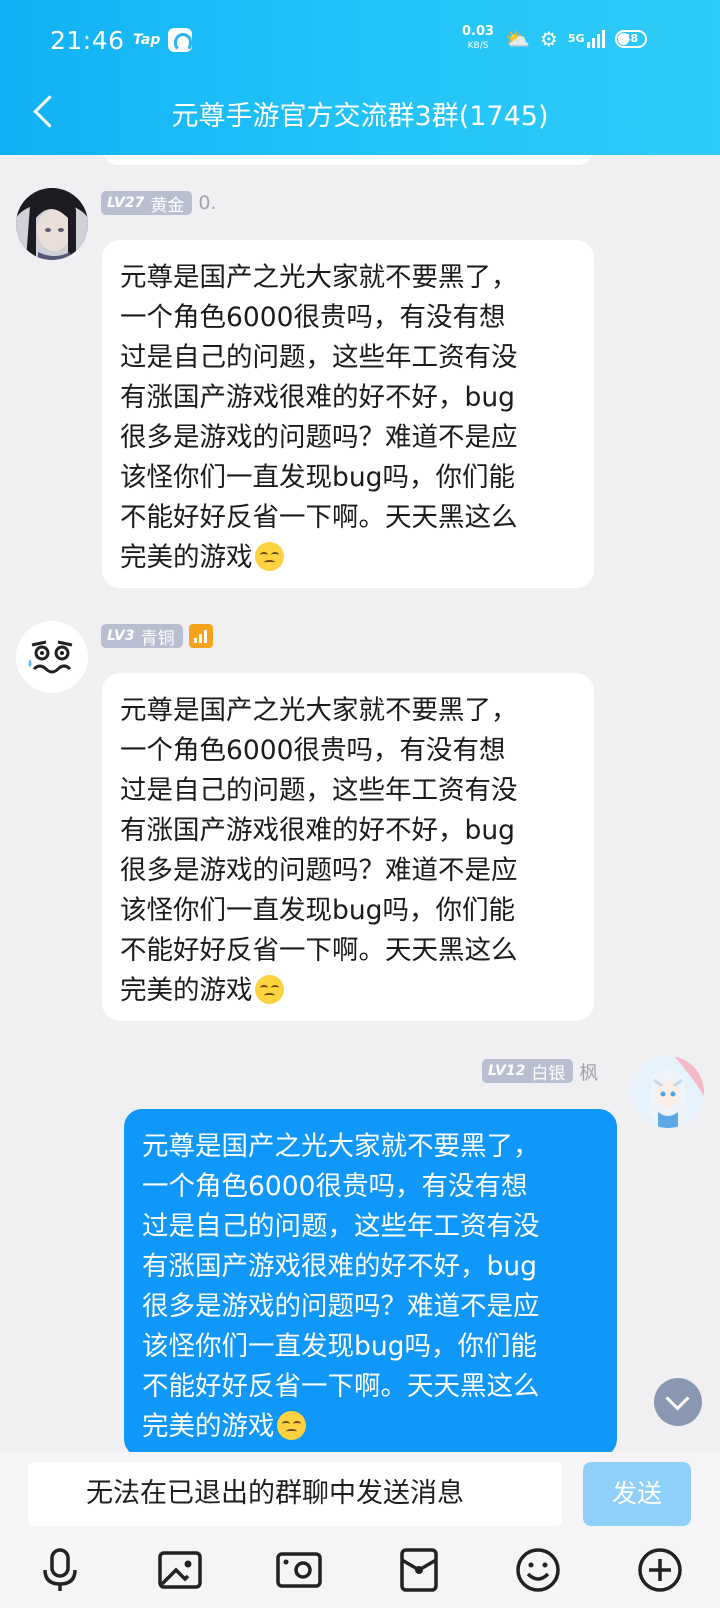 This screenshot has height=1608, width=720. What do you see at coordinates (678, 1402) in the screenshot?
I see `scroll-to-bottom-button` at bounding box center [678, 1402].